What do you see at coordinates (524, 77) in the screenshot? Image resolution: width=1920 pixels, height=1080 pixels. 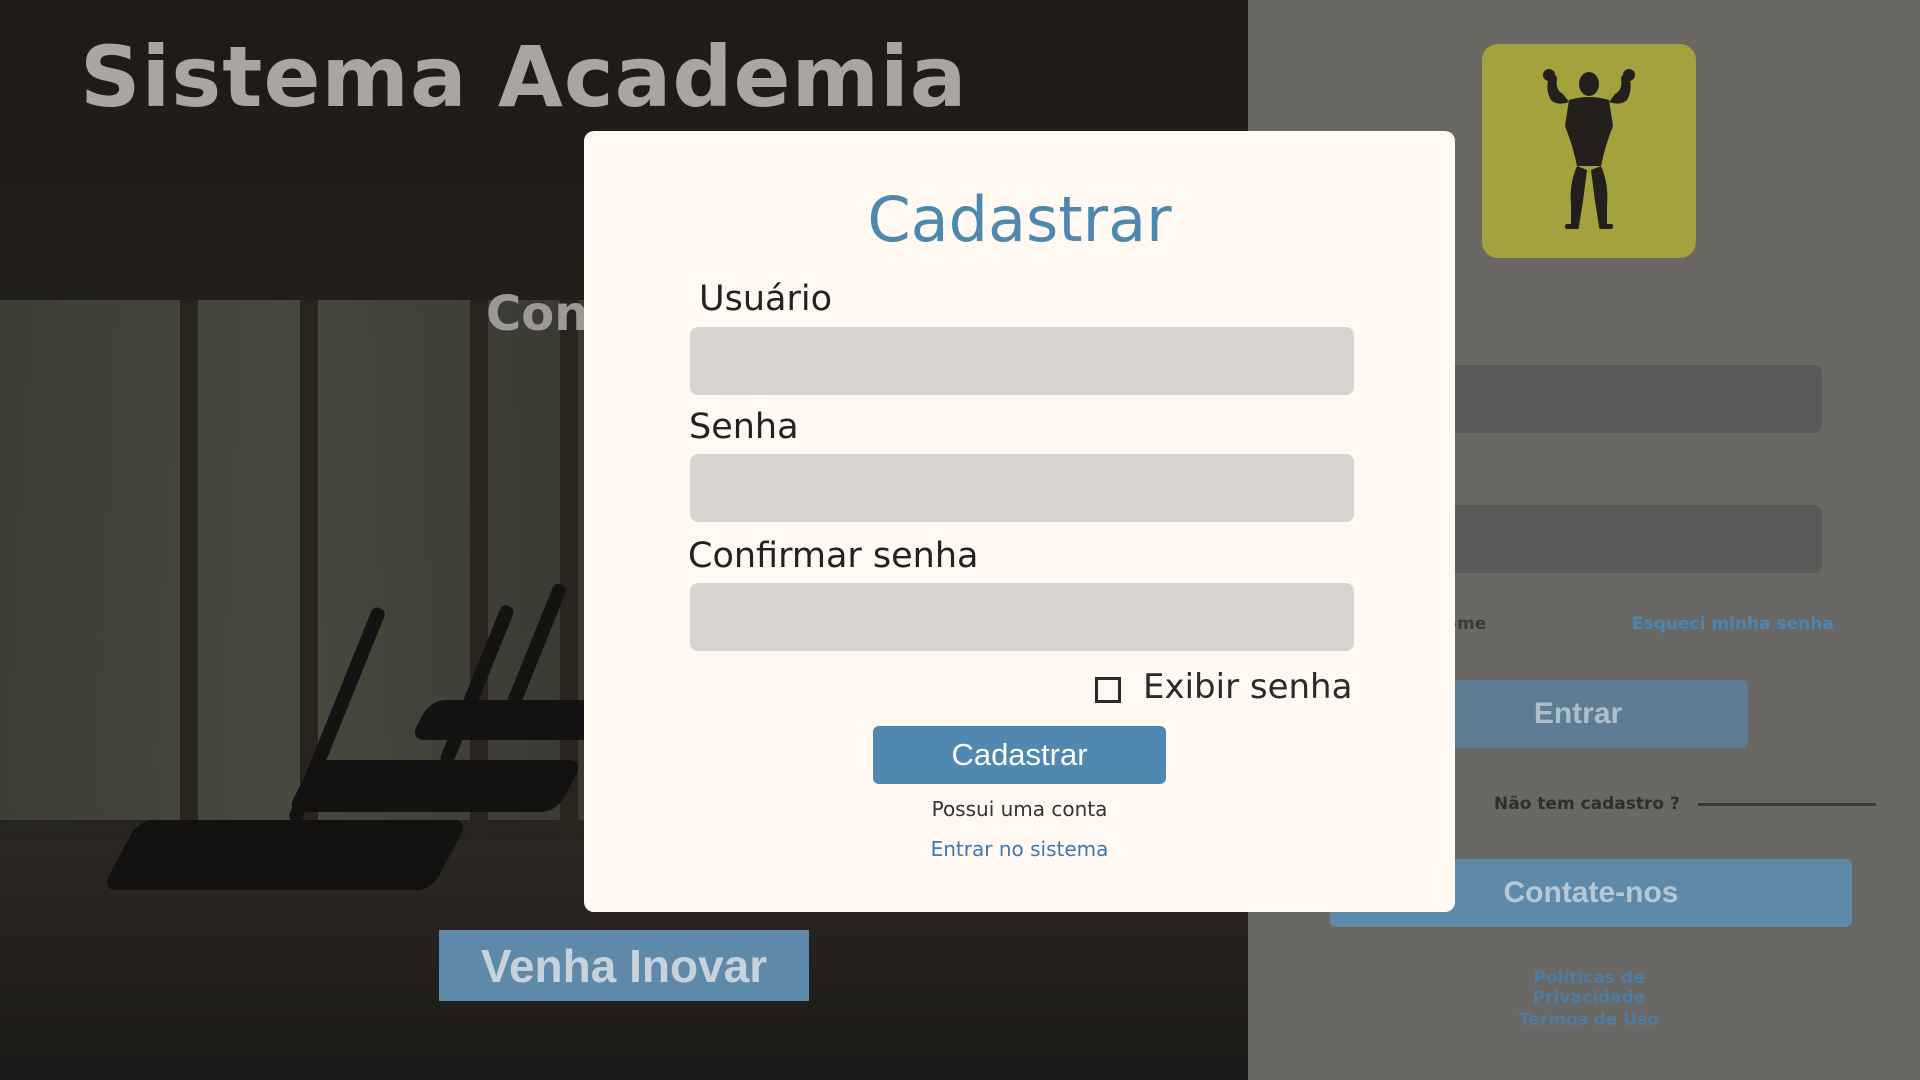 I see `page-title: Sistema Academia` at bounding box center [524, 77].